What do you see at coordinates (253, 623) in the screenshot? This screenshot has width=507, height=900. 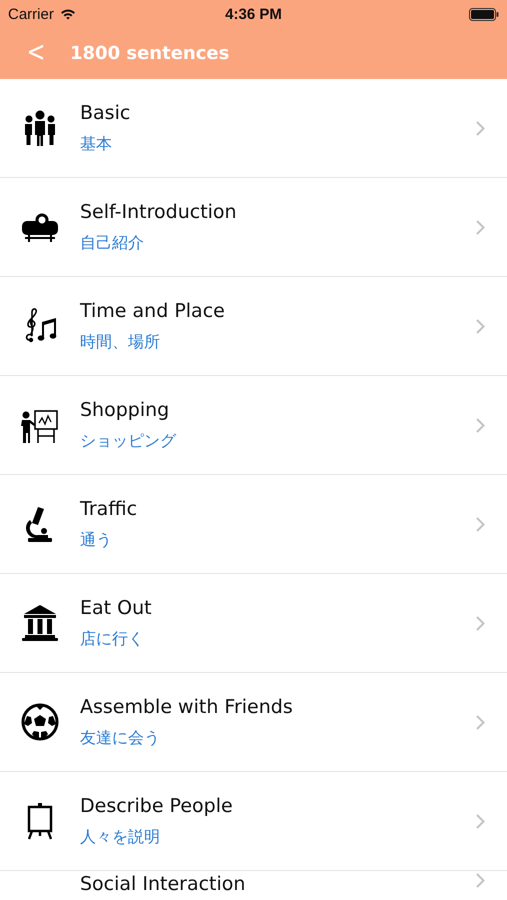 I see `category-row: Eat Out 店に行く` at bounding box center [253, 623].